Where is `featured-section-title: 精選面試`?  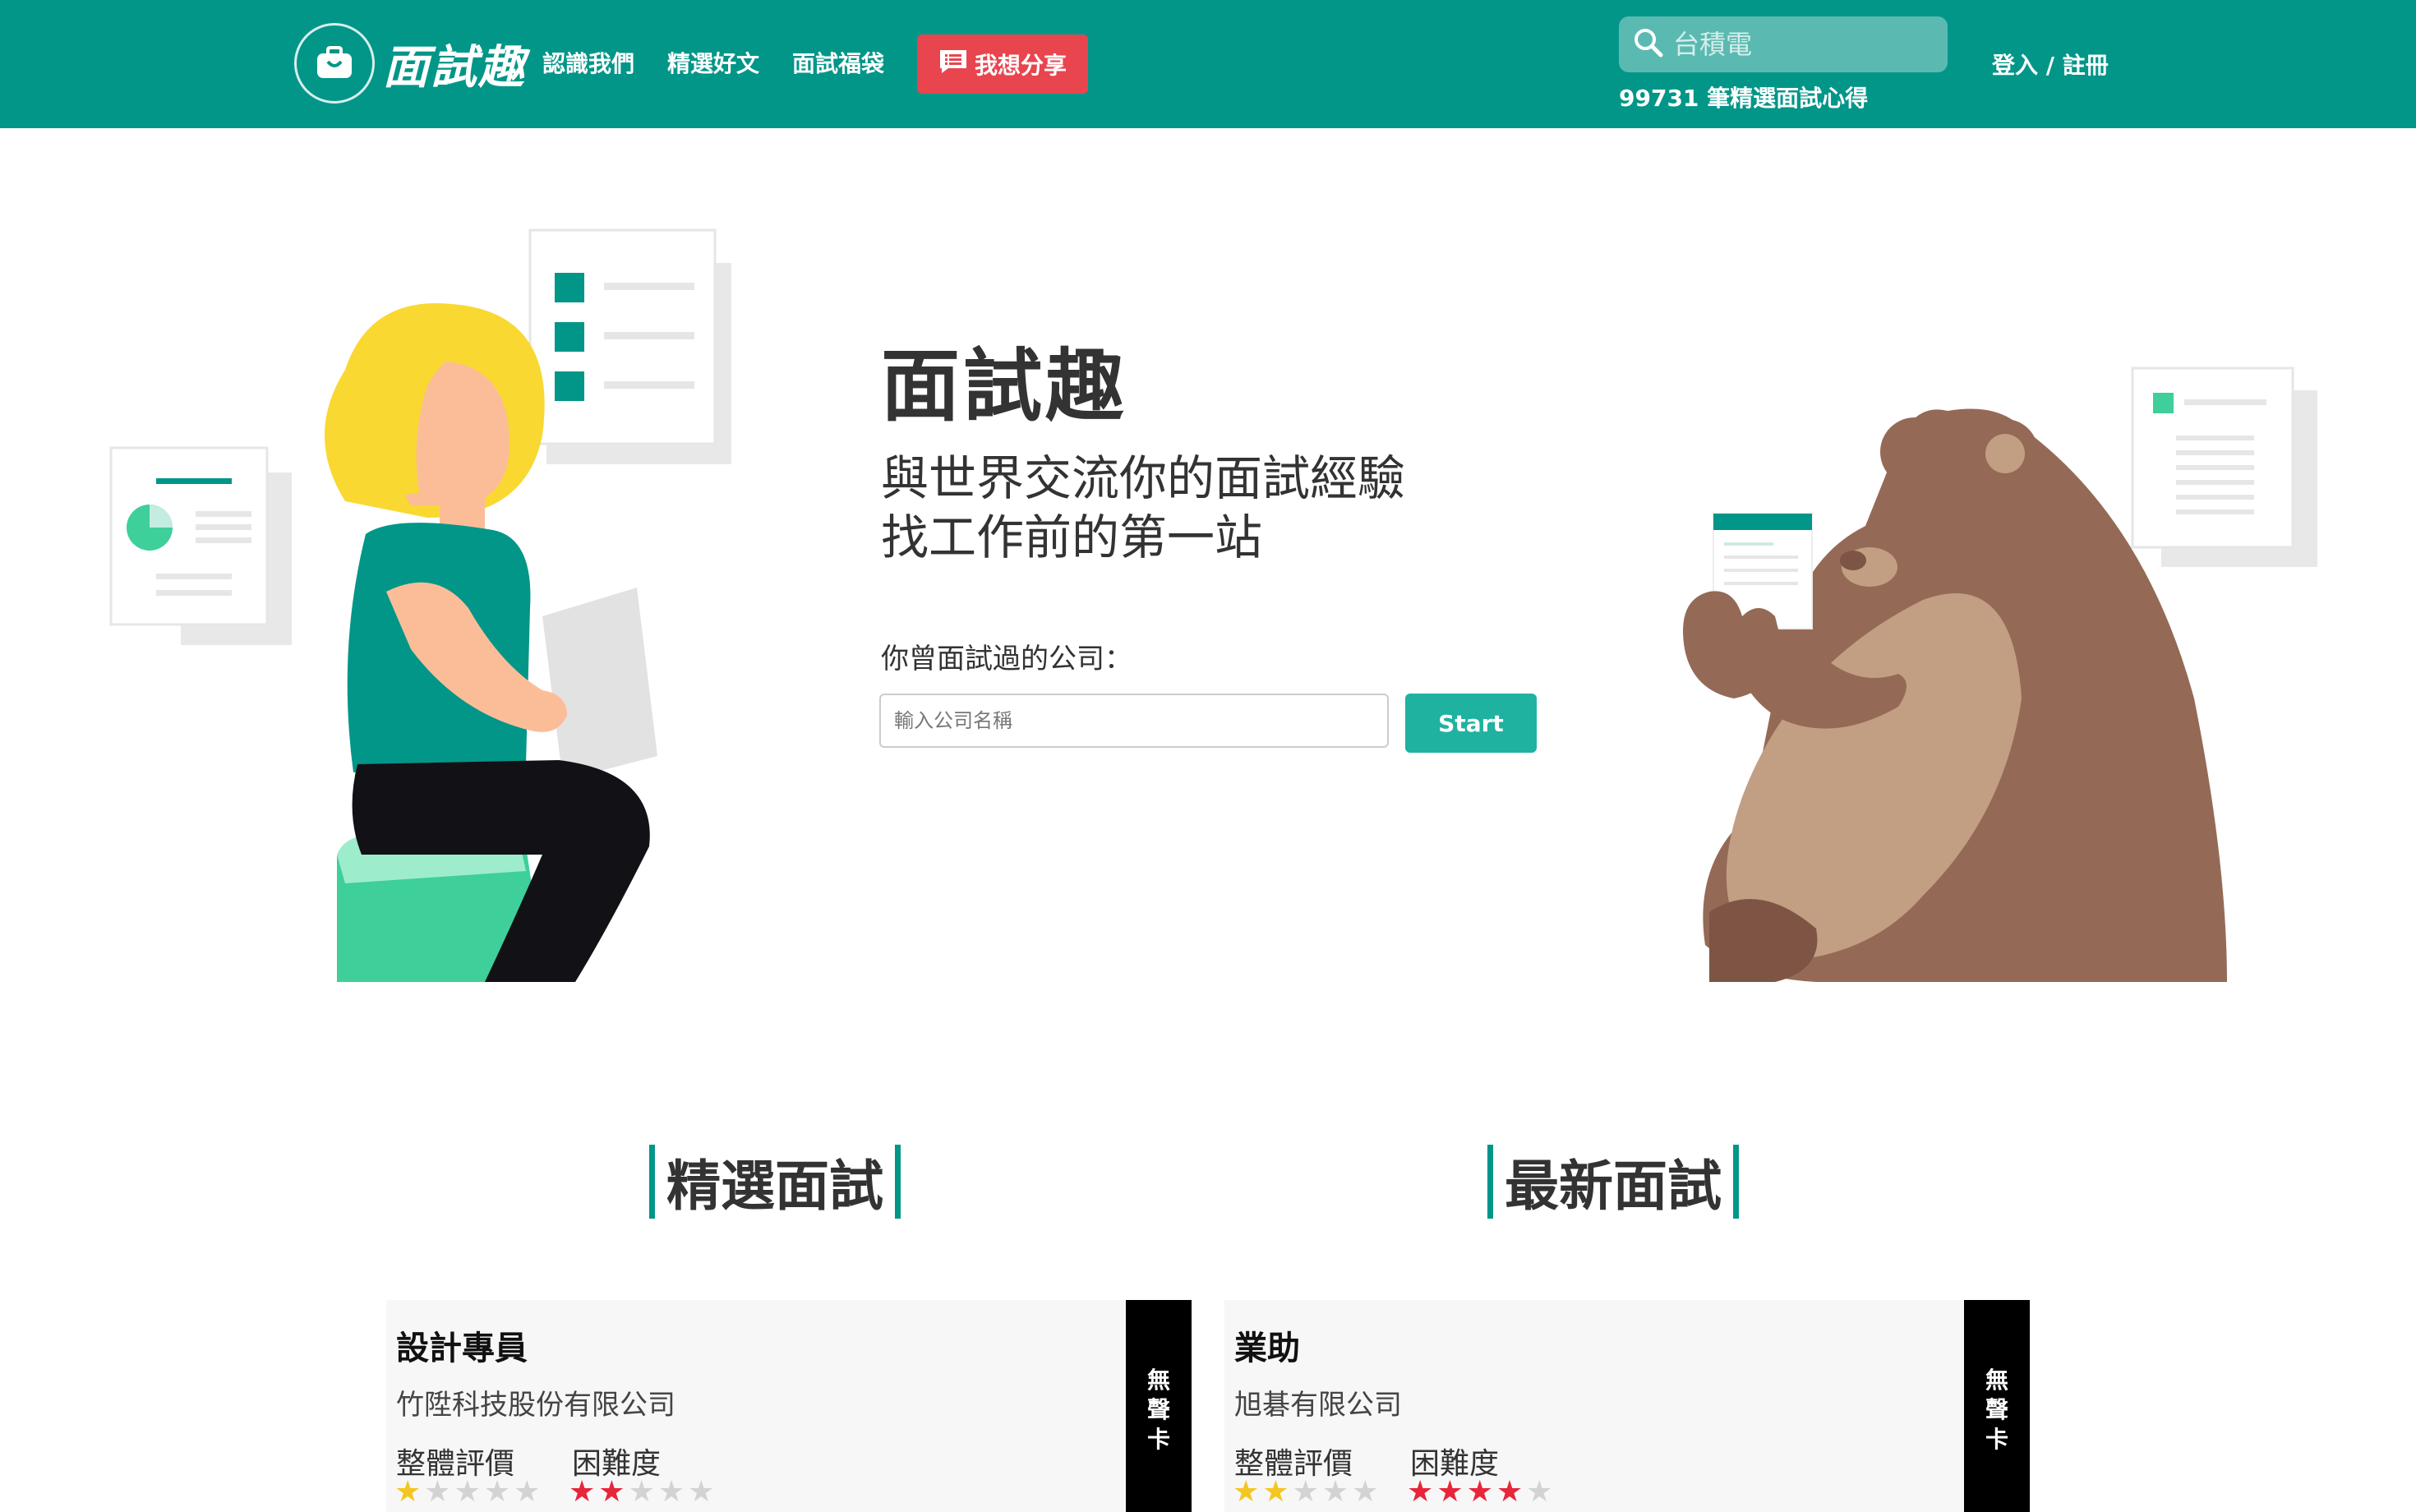
featured-section-title: 精選面試 is located at coordinates (775, 1182).